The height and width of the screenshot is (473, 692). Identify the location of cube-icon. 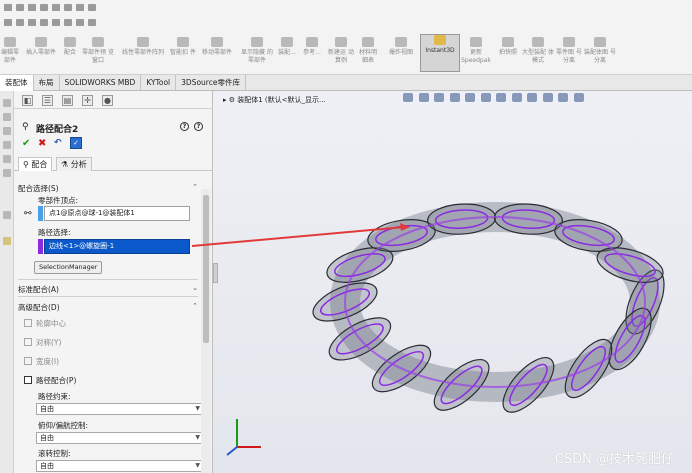
(92, 22).